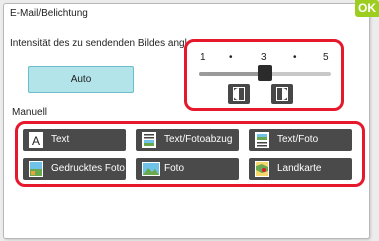  I want to click on scale-label-5: 5, so click(326, 57).